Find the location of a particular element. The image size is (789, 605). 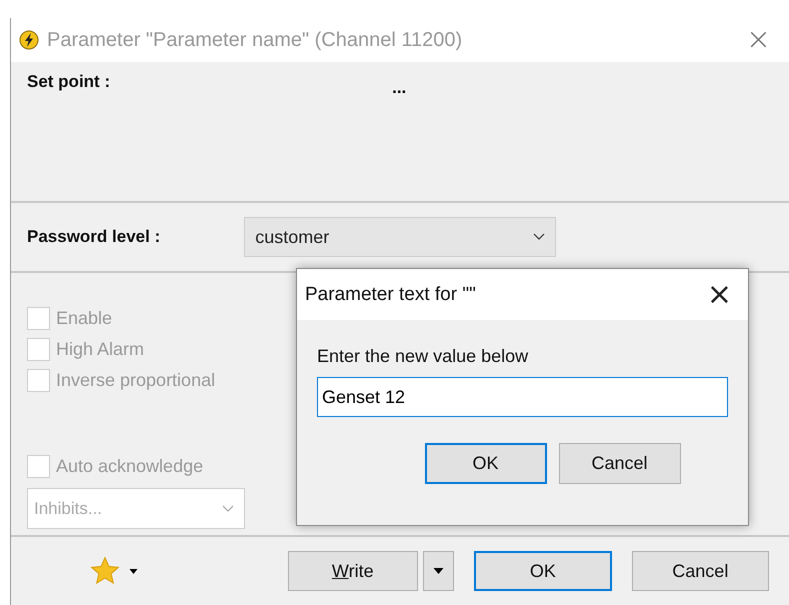

checkbox-label: Inverse proportional is located at coordinates (136, 380).